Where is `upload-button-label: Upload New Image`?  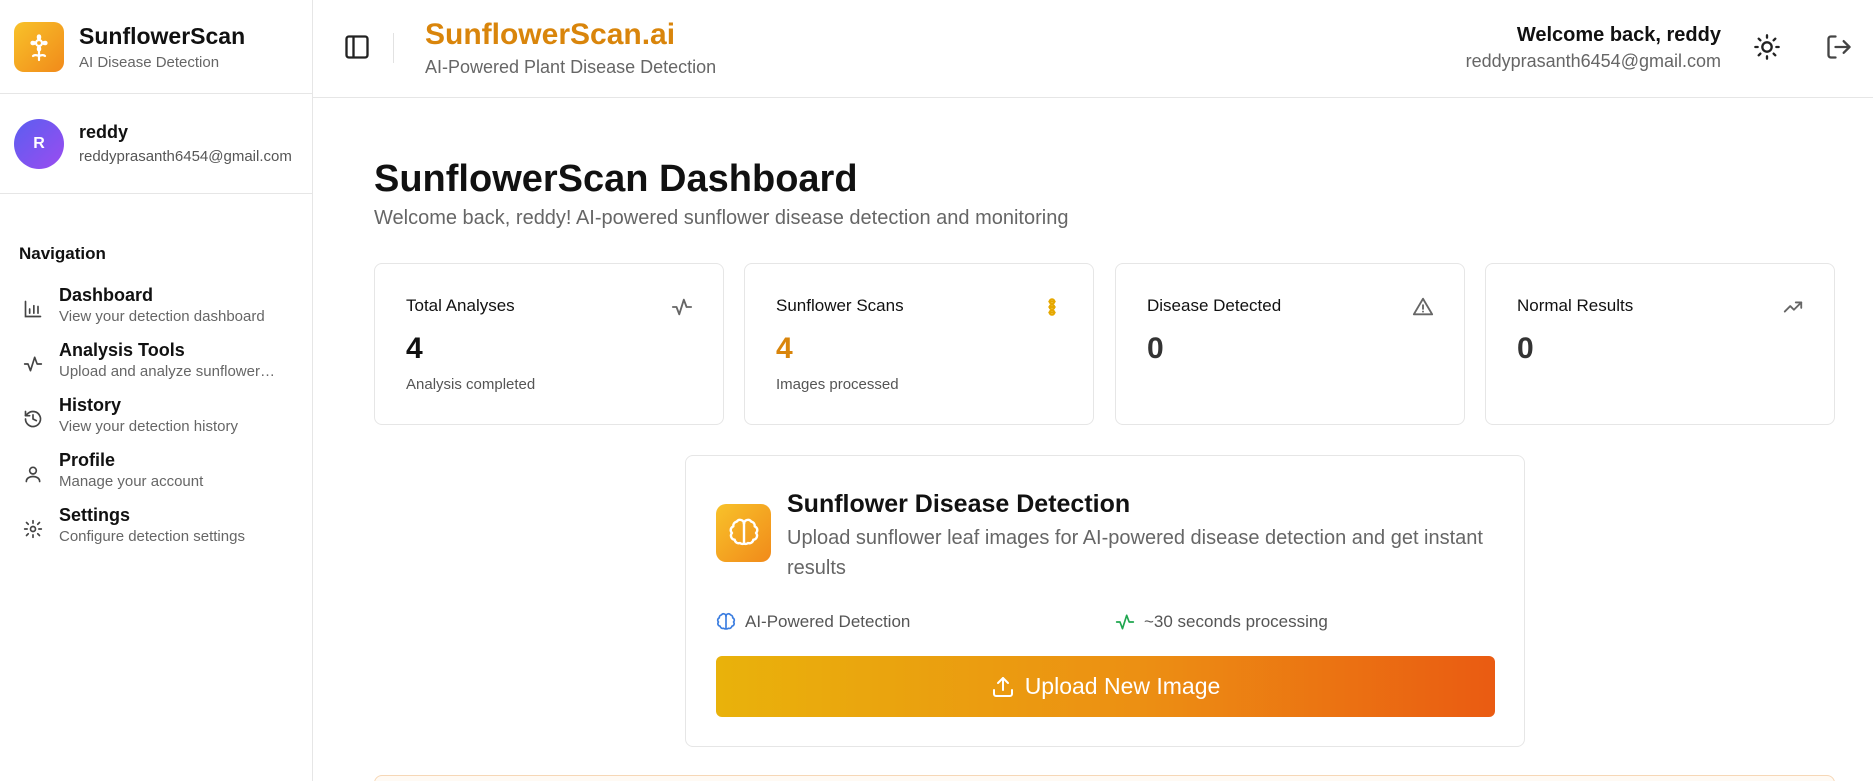
upload-button-label: Upload New Image is located at coordinates (1122, 686).